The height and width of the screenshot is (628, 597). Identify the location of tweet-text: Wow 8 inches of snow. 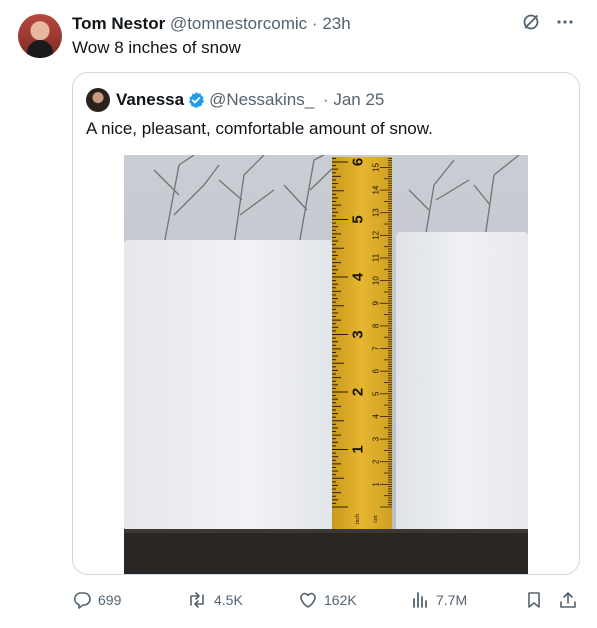
(156, 47).